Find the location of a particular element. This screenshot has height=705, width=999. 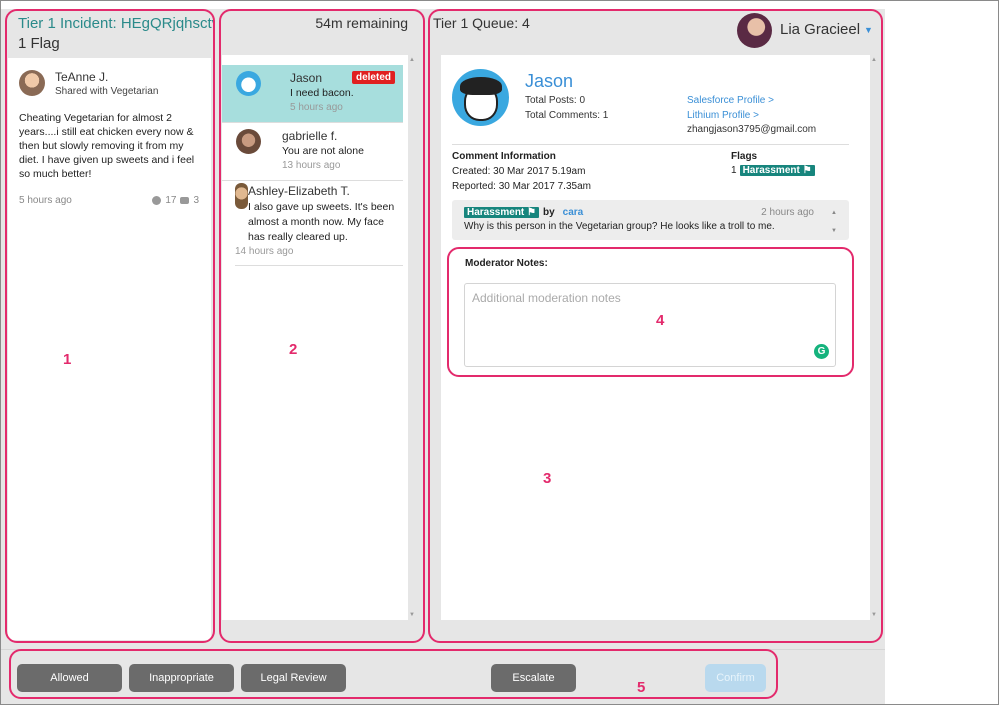

time-remaining: 54m remaining is located at coordinates (361, 23).